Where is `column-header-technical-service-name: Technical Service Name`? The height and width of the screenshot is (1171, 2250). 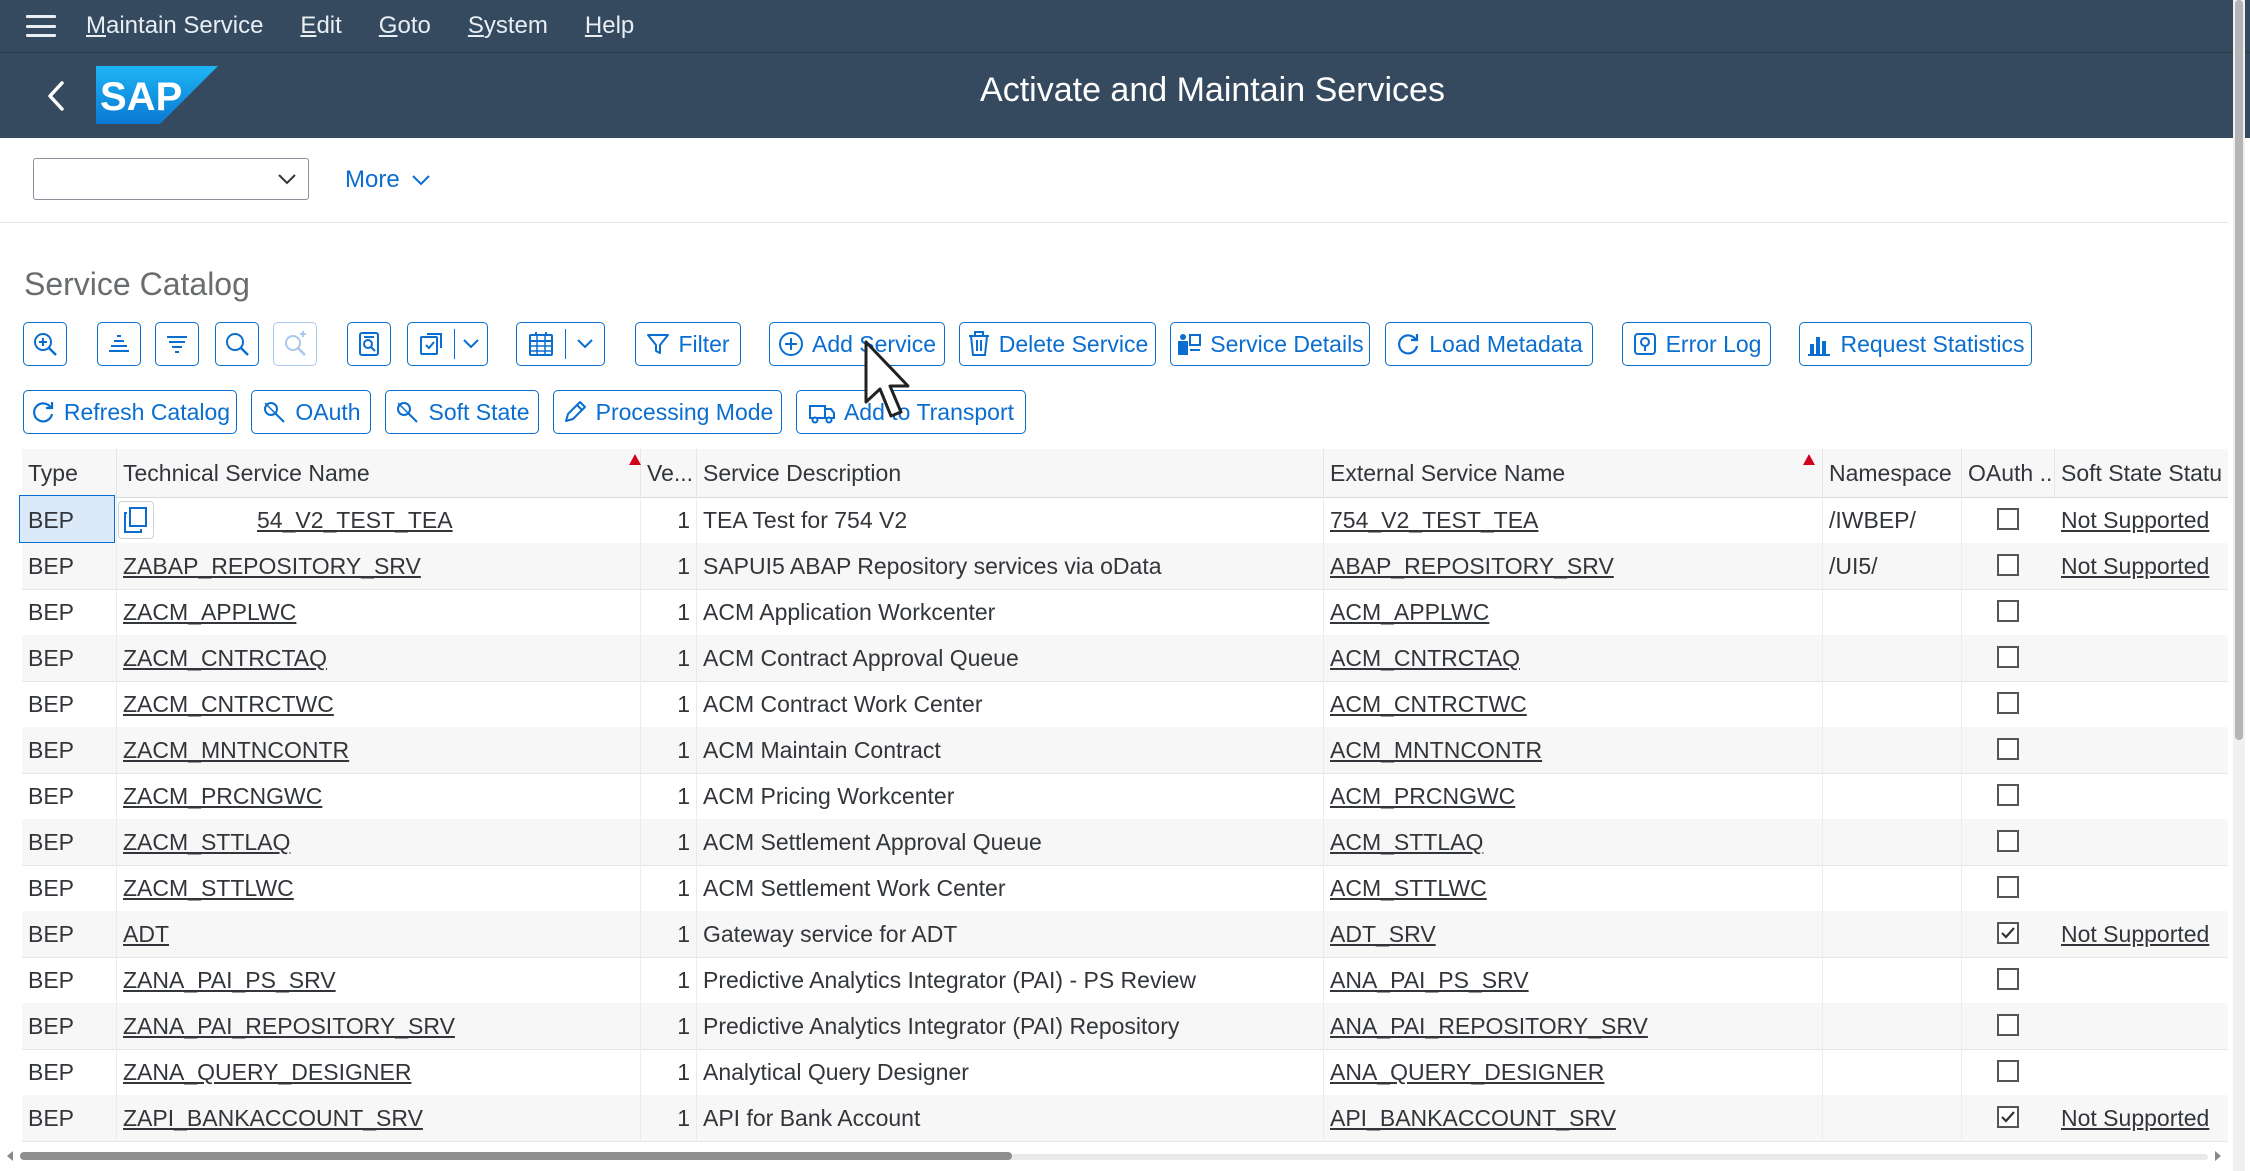 column-header-technical-service-name: Technical Service Name is located at coordinates (379, 473).